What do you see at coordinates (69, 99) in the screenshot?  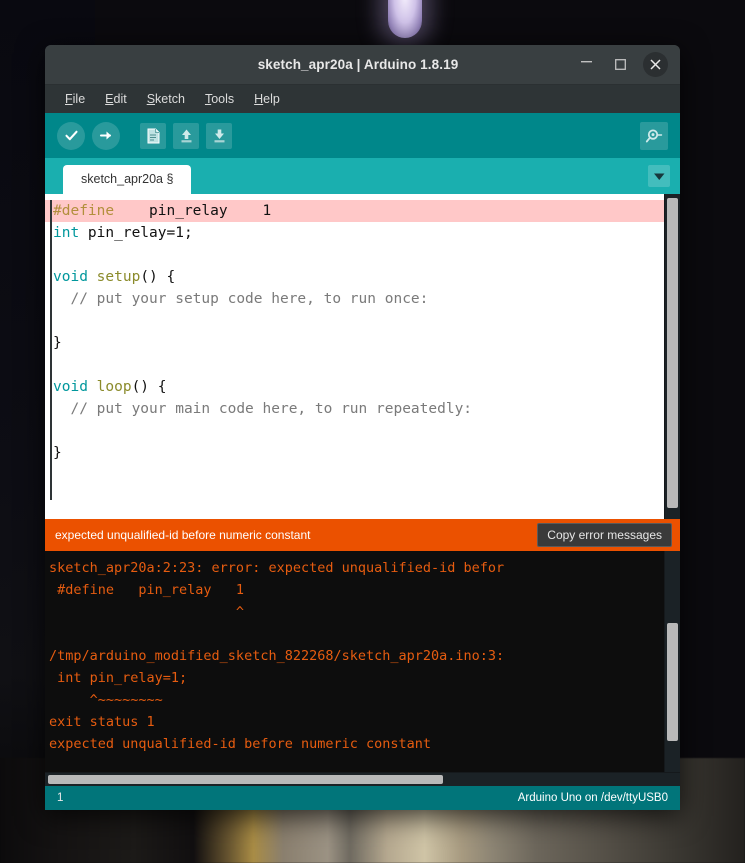 I see `menu-file-mnemonic: F` at bounding box center [69, 99].